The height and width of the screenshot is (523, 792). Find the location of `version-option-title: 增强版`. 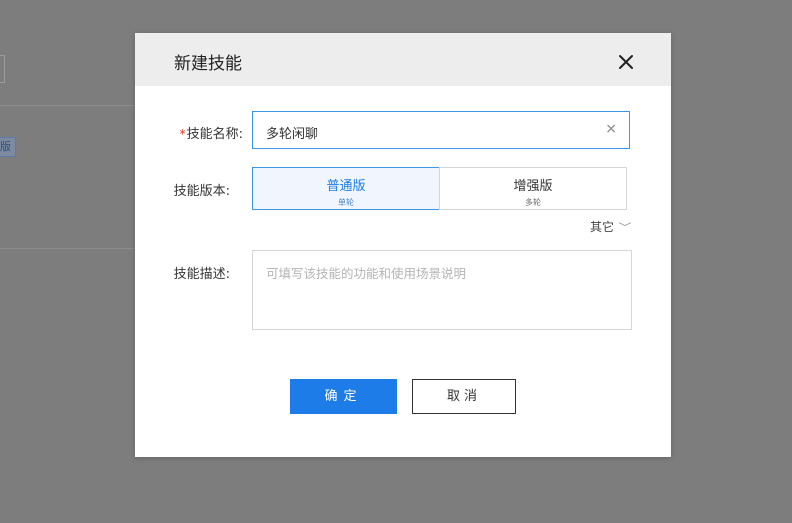

version-option-title: 增强版 is located at coordinates (533, 186).